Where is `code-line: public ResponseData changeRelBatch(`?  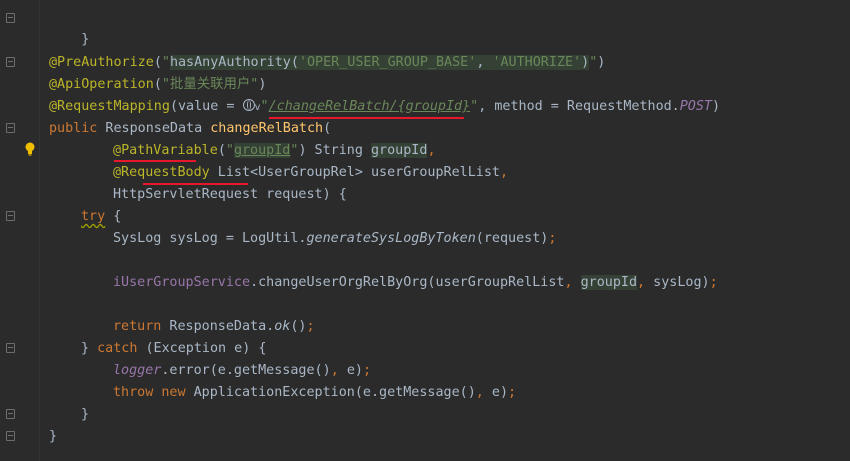 code-line: public ResponseData changeRelBatch( is located at coordinates (190, 129).